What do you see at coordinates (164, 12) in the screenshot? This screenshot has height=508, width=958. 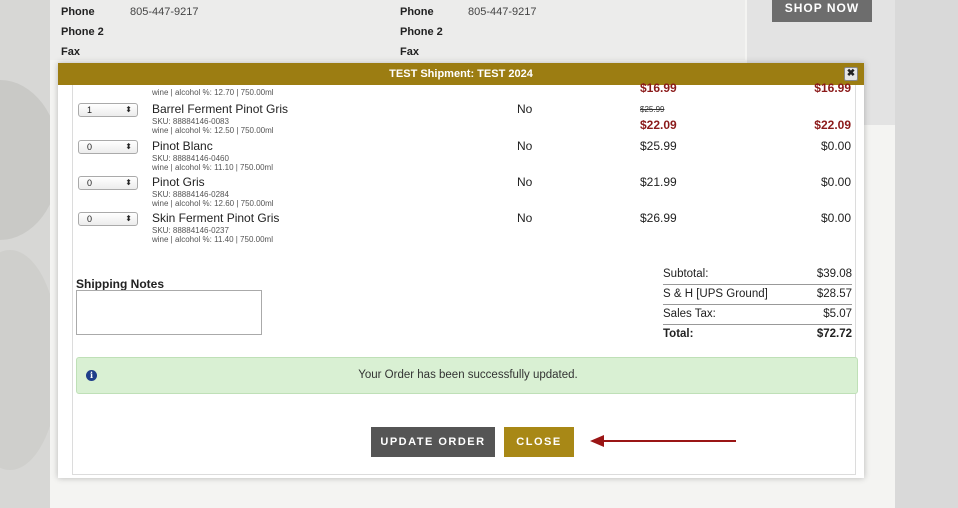 I see `bg-phone-value: 805-447-9217` at bounding box center [164, 12].